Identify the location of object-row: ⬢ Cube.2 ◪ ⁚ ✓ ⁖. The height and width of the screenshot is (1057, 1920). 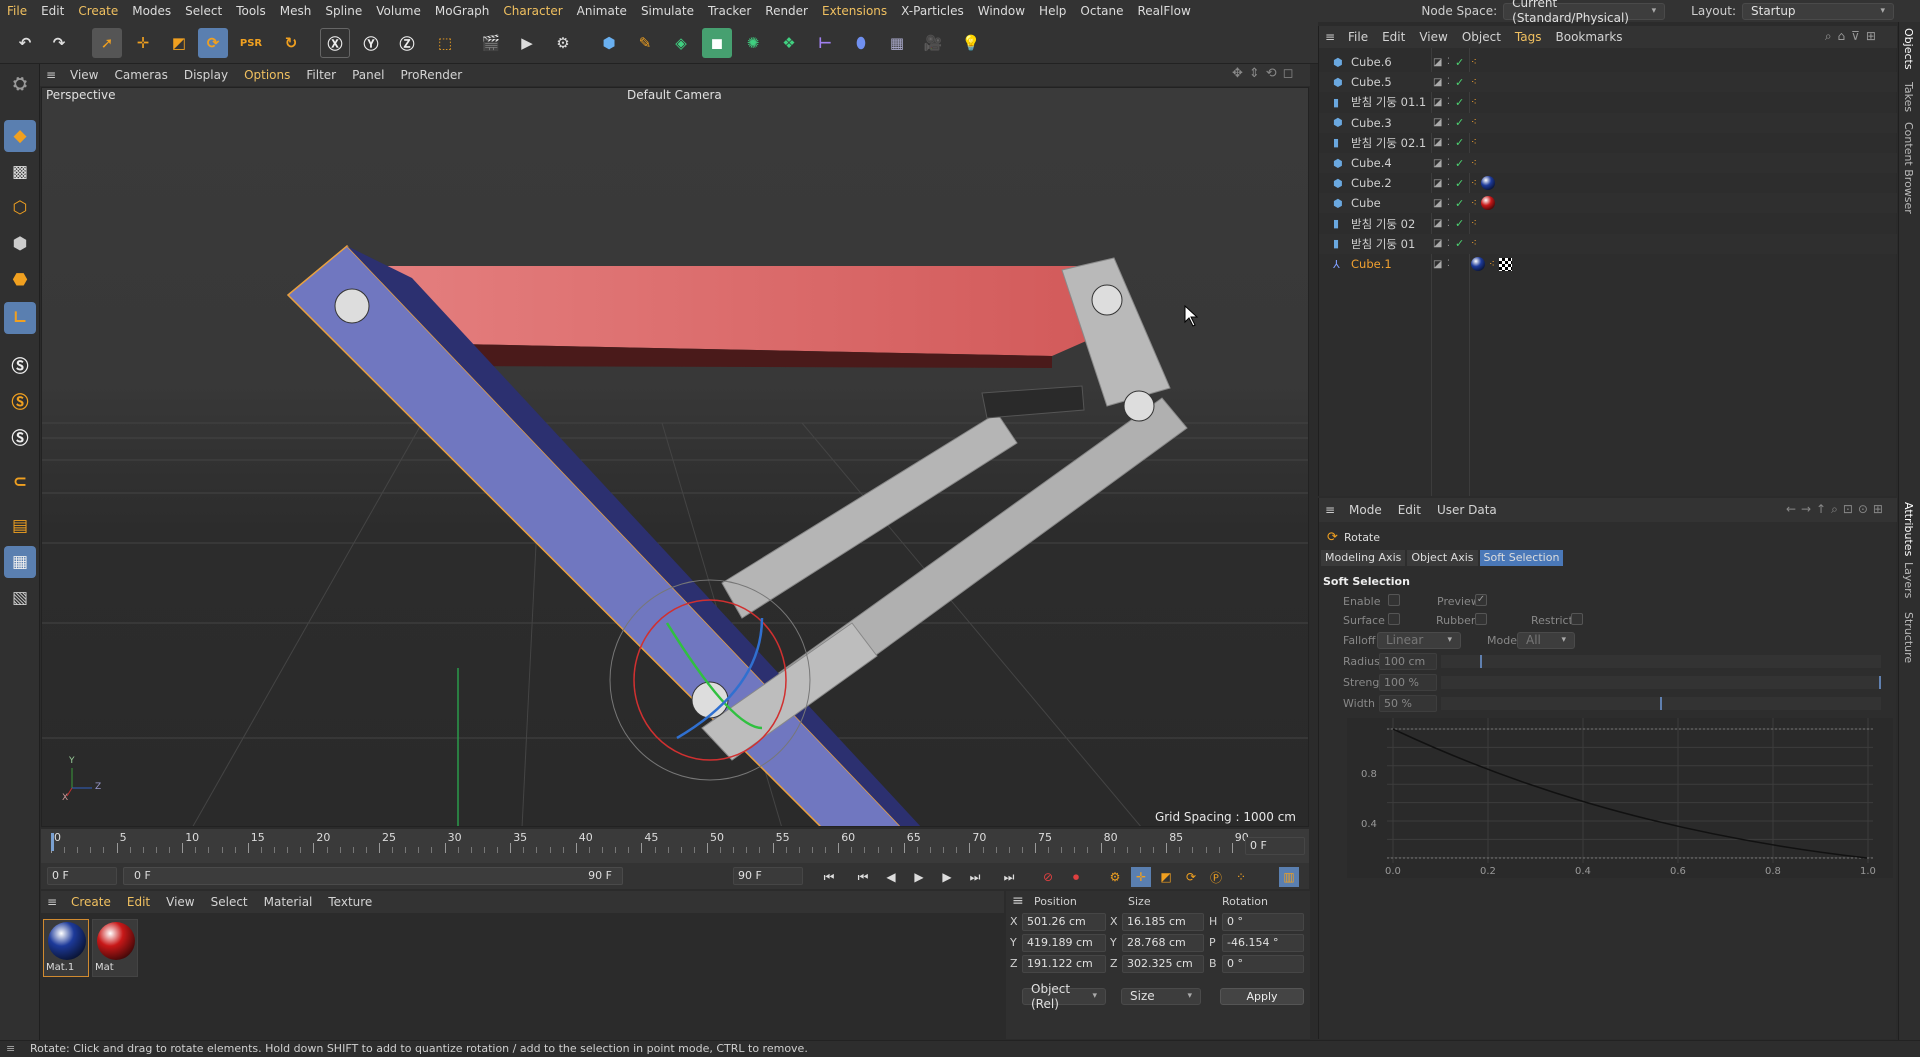
(1608, 183).